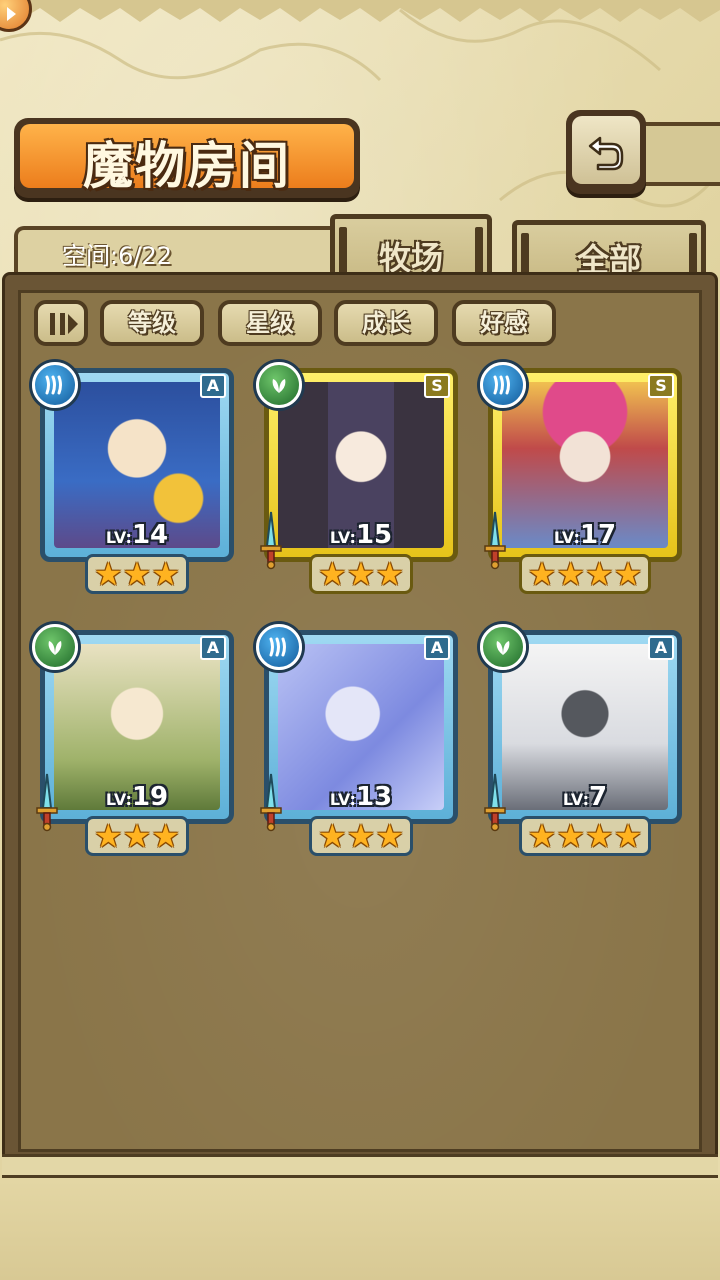  I want to click on level-label: LV:14, so click(137, 535).